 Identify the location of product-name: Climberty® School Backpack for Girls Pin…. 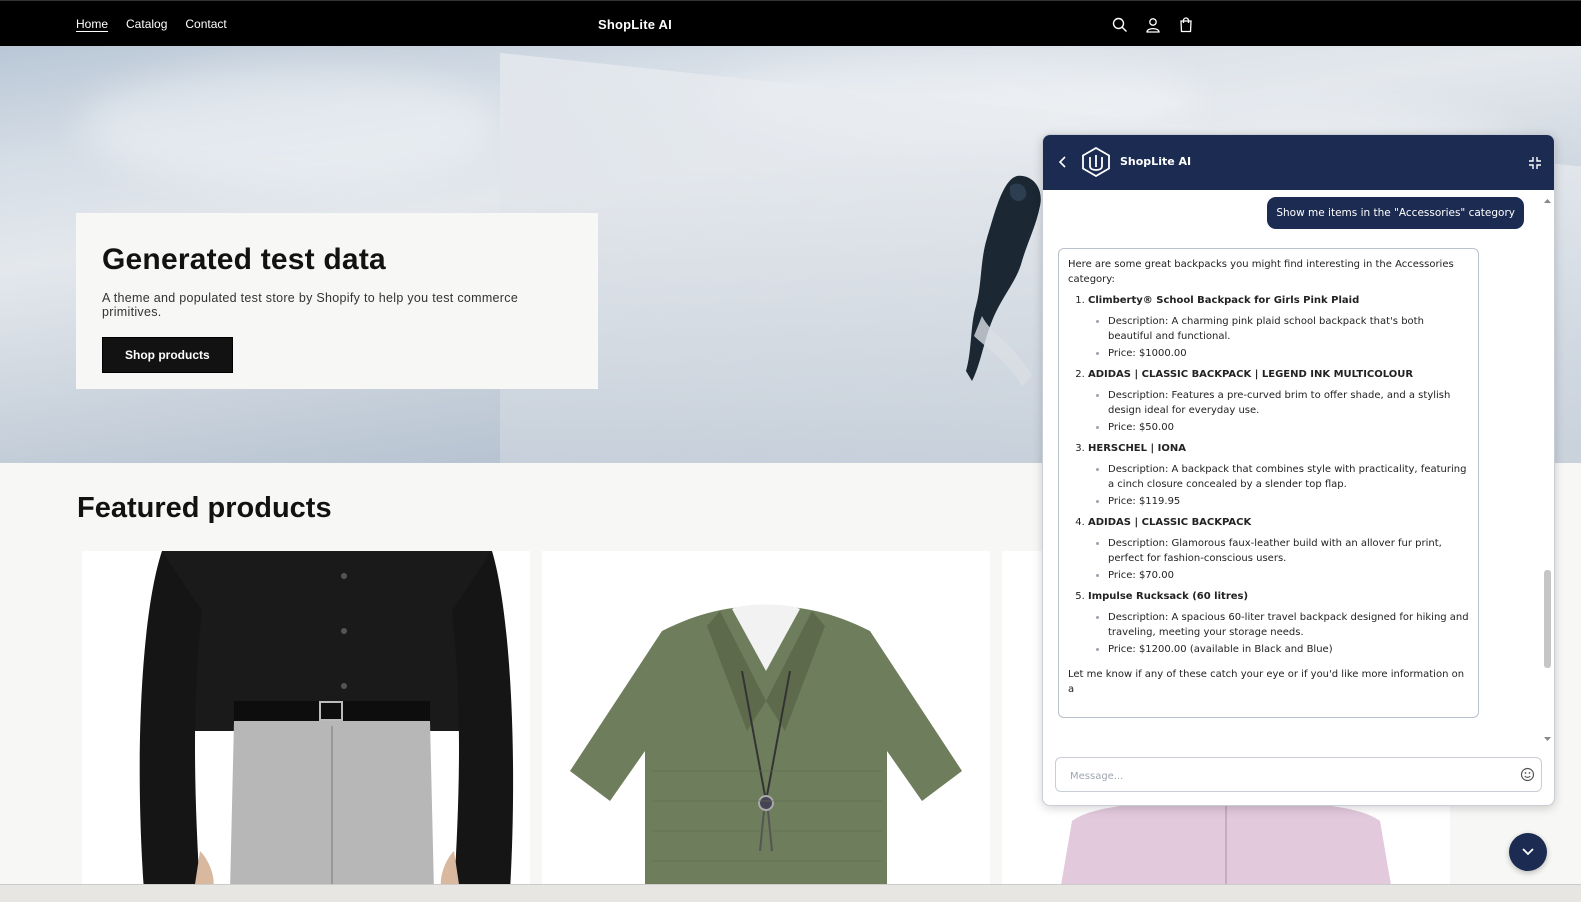
(1224, 300).